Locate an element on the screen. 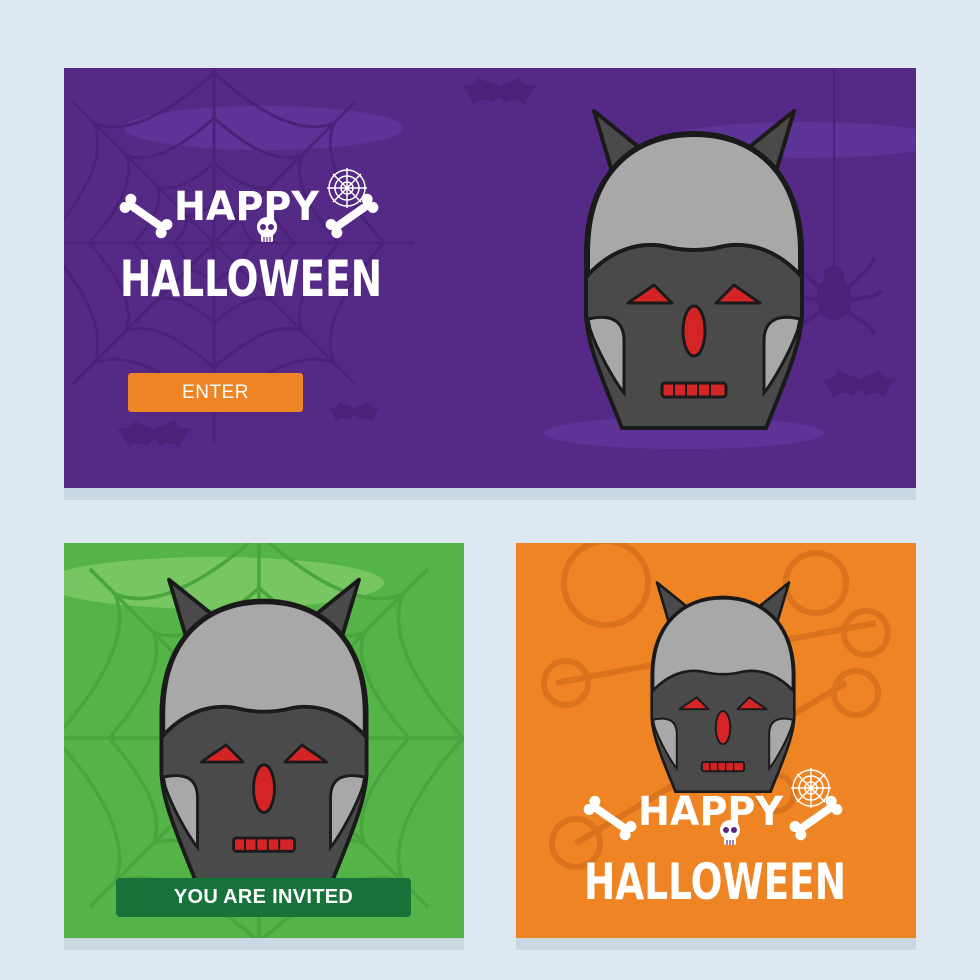 The height and width of the screenshot is (980, 980). banner-shadow is located at coordinates (490, 494).